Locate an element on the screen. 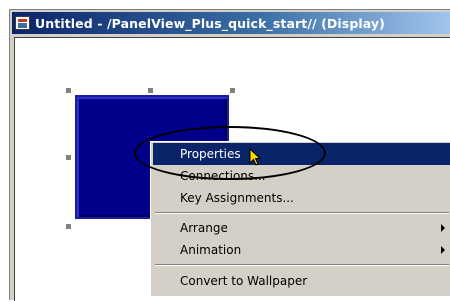 The height and width of the screenshot is (301, 450). menu-item-label: Arrange is located at coordinates (204, 228).